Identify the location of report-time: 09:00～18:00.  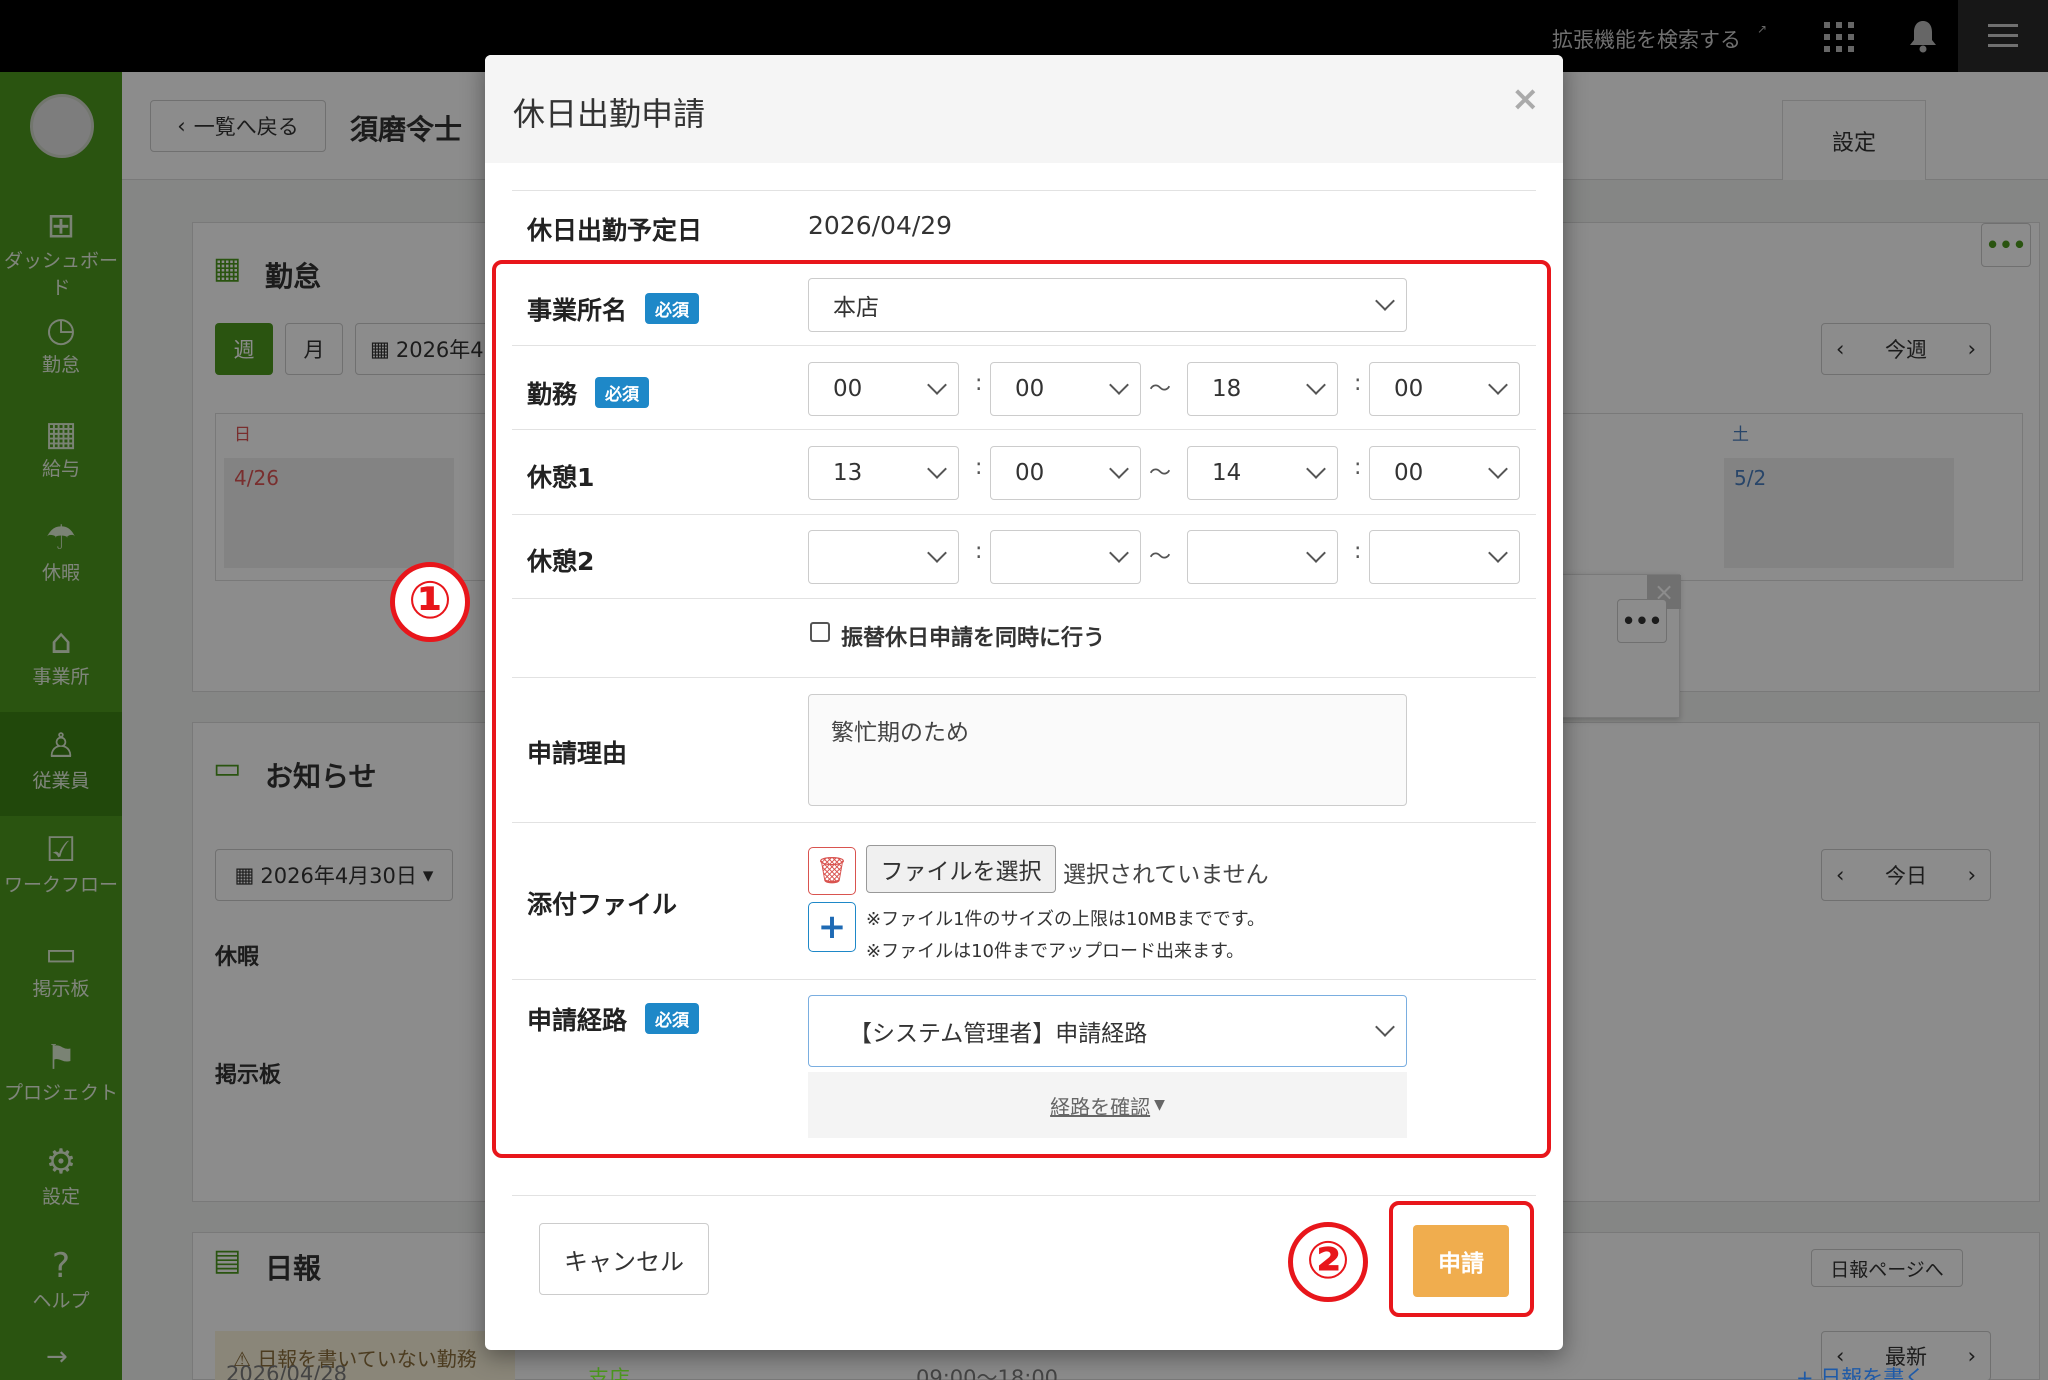
(987, 1373).